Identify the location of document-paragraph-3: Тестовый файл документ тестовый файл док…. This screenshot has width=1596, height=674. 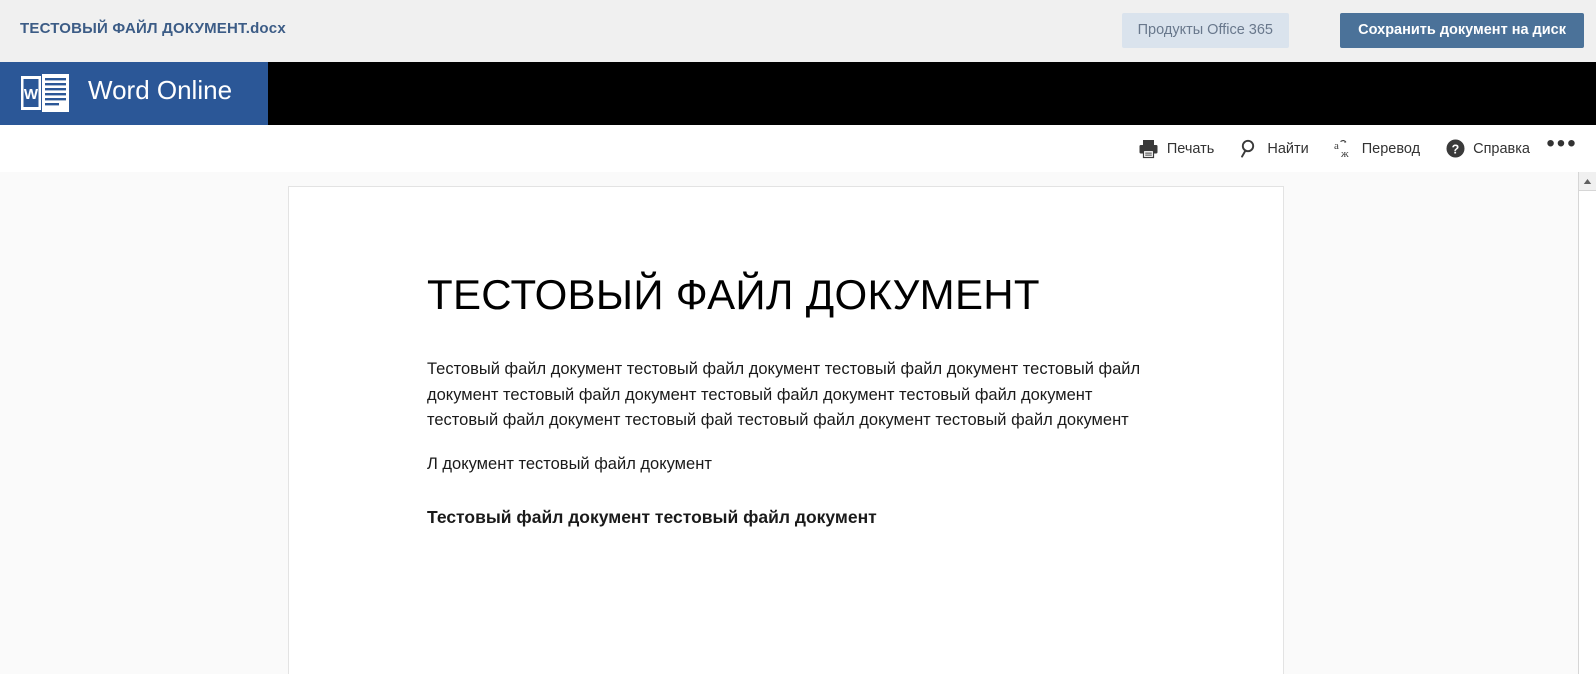
(652, 516).